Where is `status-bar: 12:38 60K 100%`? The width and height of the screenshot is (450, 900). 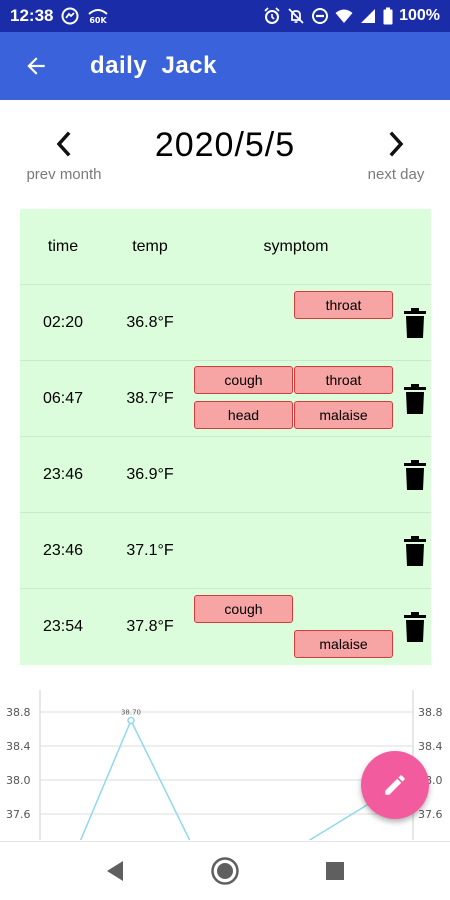 status-bar: 12:38 60K 100% is located at coordinates (225, 16).